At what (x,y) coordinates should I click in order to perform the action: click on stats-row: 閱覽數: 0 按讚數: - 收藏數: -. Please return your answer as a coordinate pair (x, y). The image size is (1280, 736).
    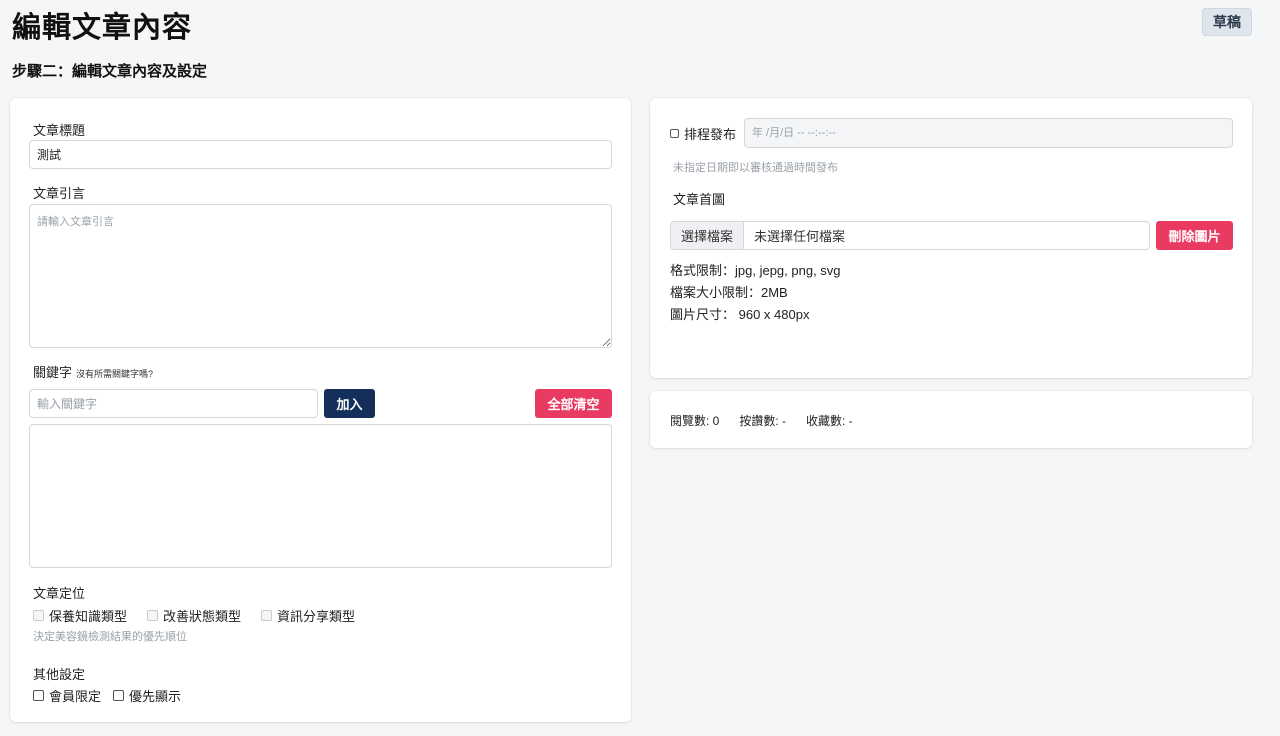
    Looking at the image, I should click on (771, 420).